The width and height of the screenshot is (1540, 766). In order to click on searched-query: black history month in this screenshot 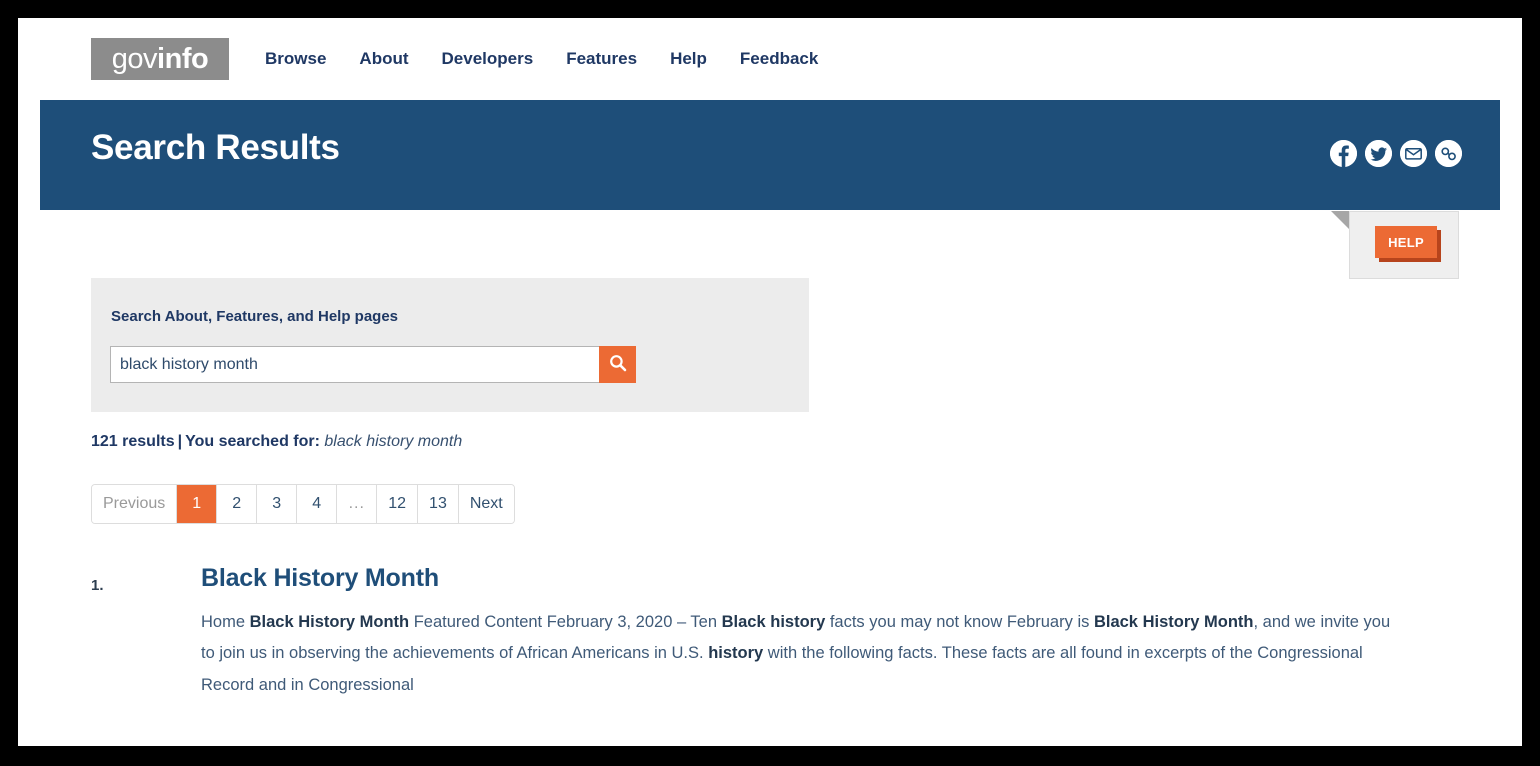, I will do `click(393, 441)`.